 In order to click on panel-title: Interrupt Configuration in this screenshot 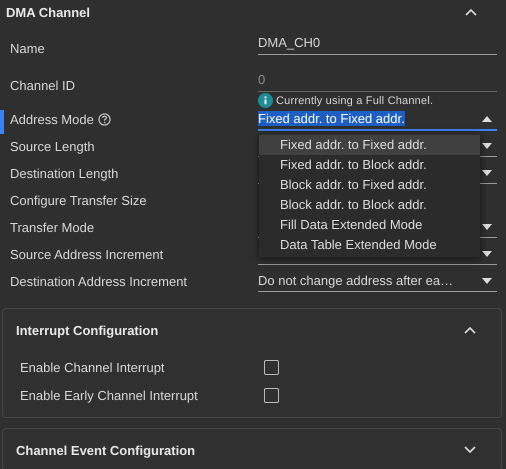, I will do `click(87, 330)`.